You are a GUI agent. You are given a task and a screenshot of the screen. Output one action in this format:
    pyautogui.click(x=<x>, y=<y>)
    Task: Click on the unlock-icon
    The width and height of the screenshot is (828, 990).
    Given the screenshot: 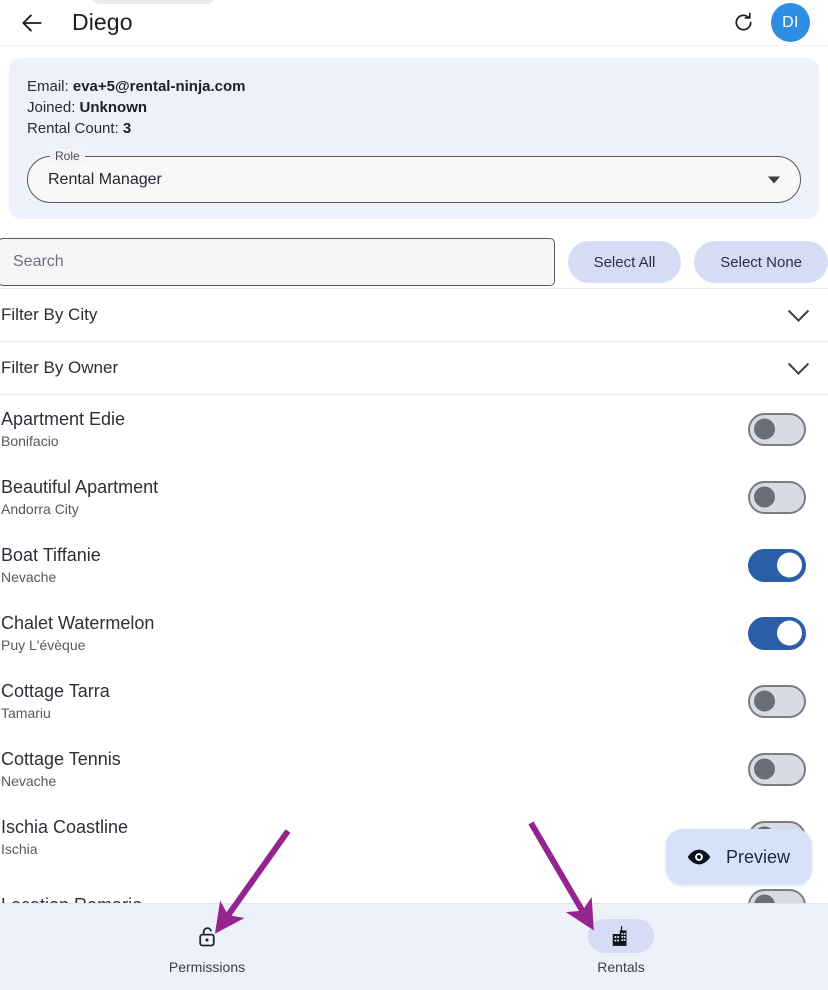 What is the action you would take?
    pyautogui.click(x=206, y=936)
    